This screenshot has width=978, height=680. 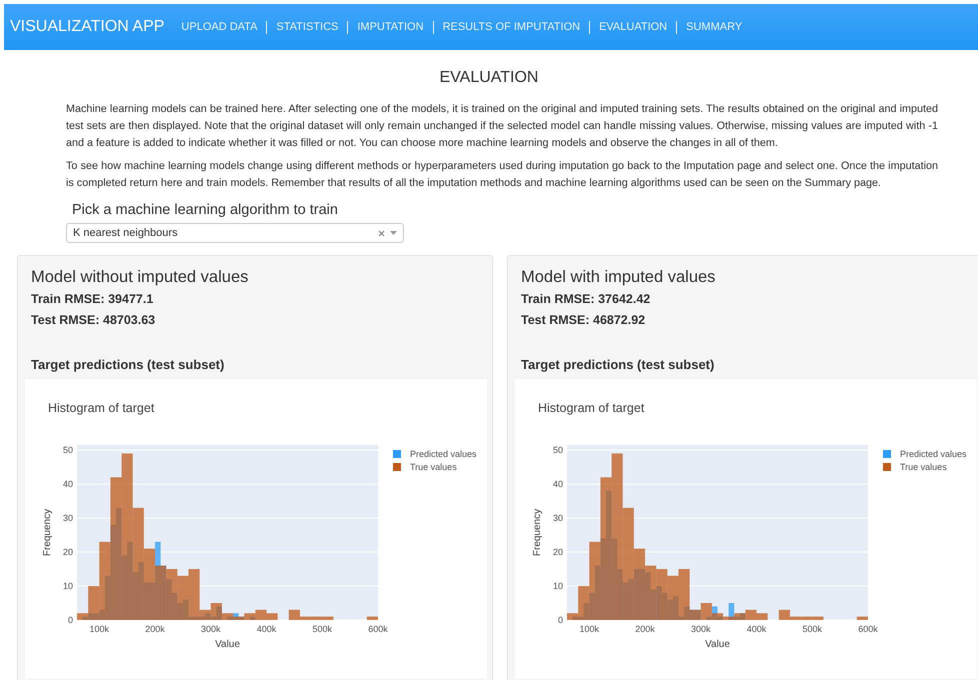 What do you see at coordinates (502, 175) in the screenshot?
I see `description-paragraph: To see how machine learning models change using different methods or hyperparameters used during imputation go back to the Imputation page and select one. Once the imputation is completed return here and train models. Remember that results of all the imputation methods and machine learning algorithms used can be seen on the Summary page.` at bounding box center [502, 175].